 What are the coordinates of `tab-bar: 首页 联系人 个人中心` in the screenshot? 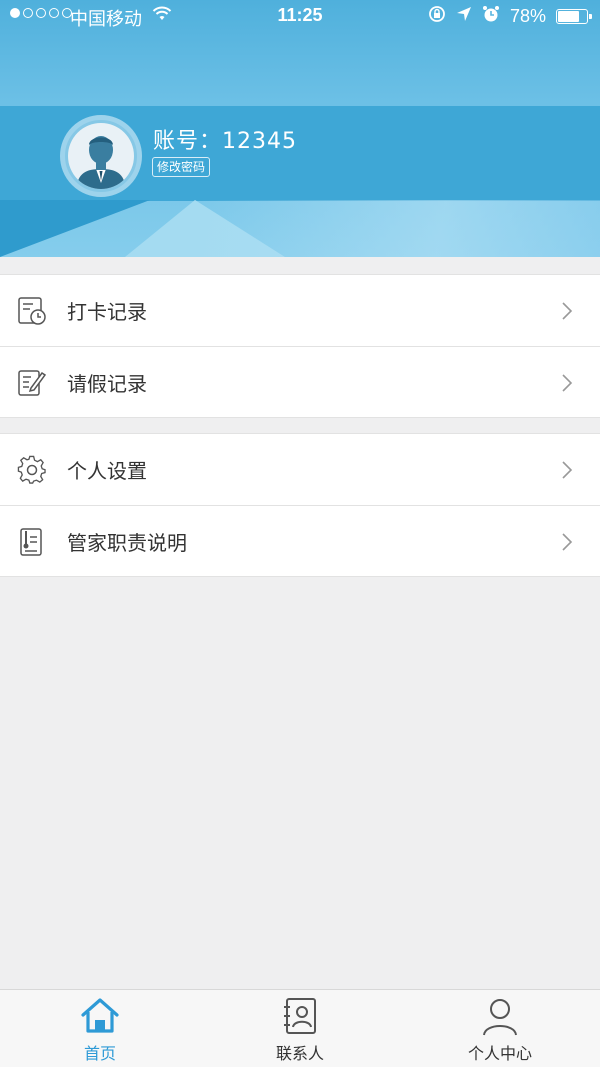 It's located at (300, 1028).